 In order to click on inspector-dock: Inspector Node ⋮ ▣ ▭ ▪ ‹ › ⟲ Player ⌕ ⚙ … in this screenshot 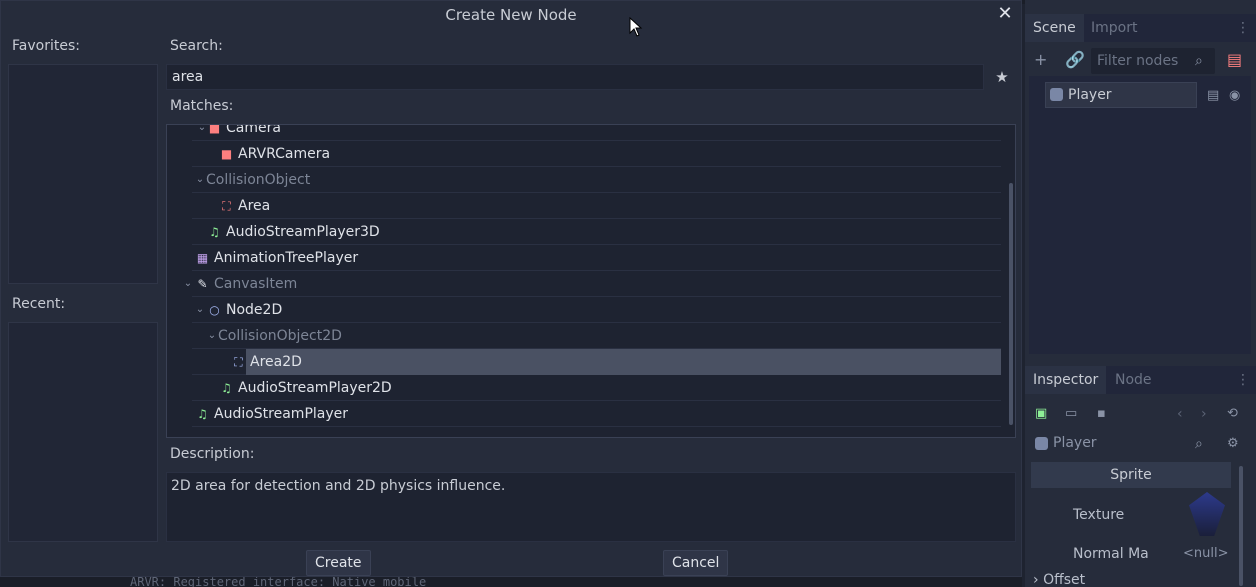, I will do `click(1140, 476)`.